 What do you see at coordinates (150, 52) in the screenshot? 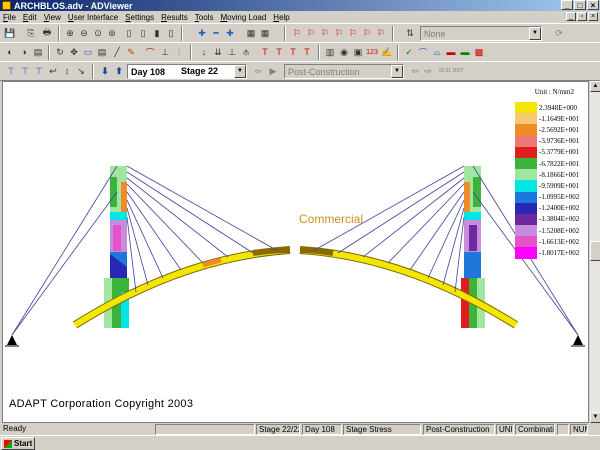
I see `arch-icon: ⌒` at bounding box center [150, 52].